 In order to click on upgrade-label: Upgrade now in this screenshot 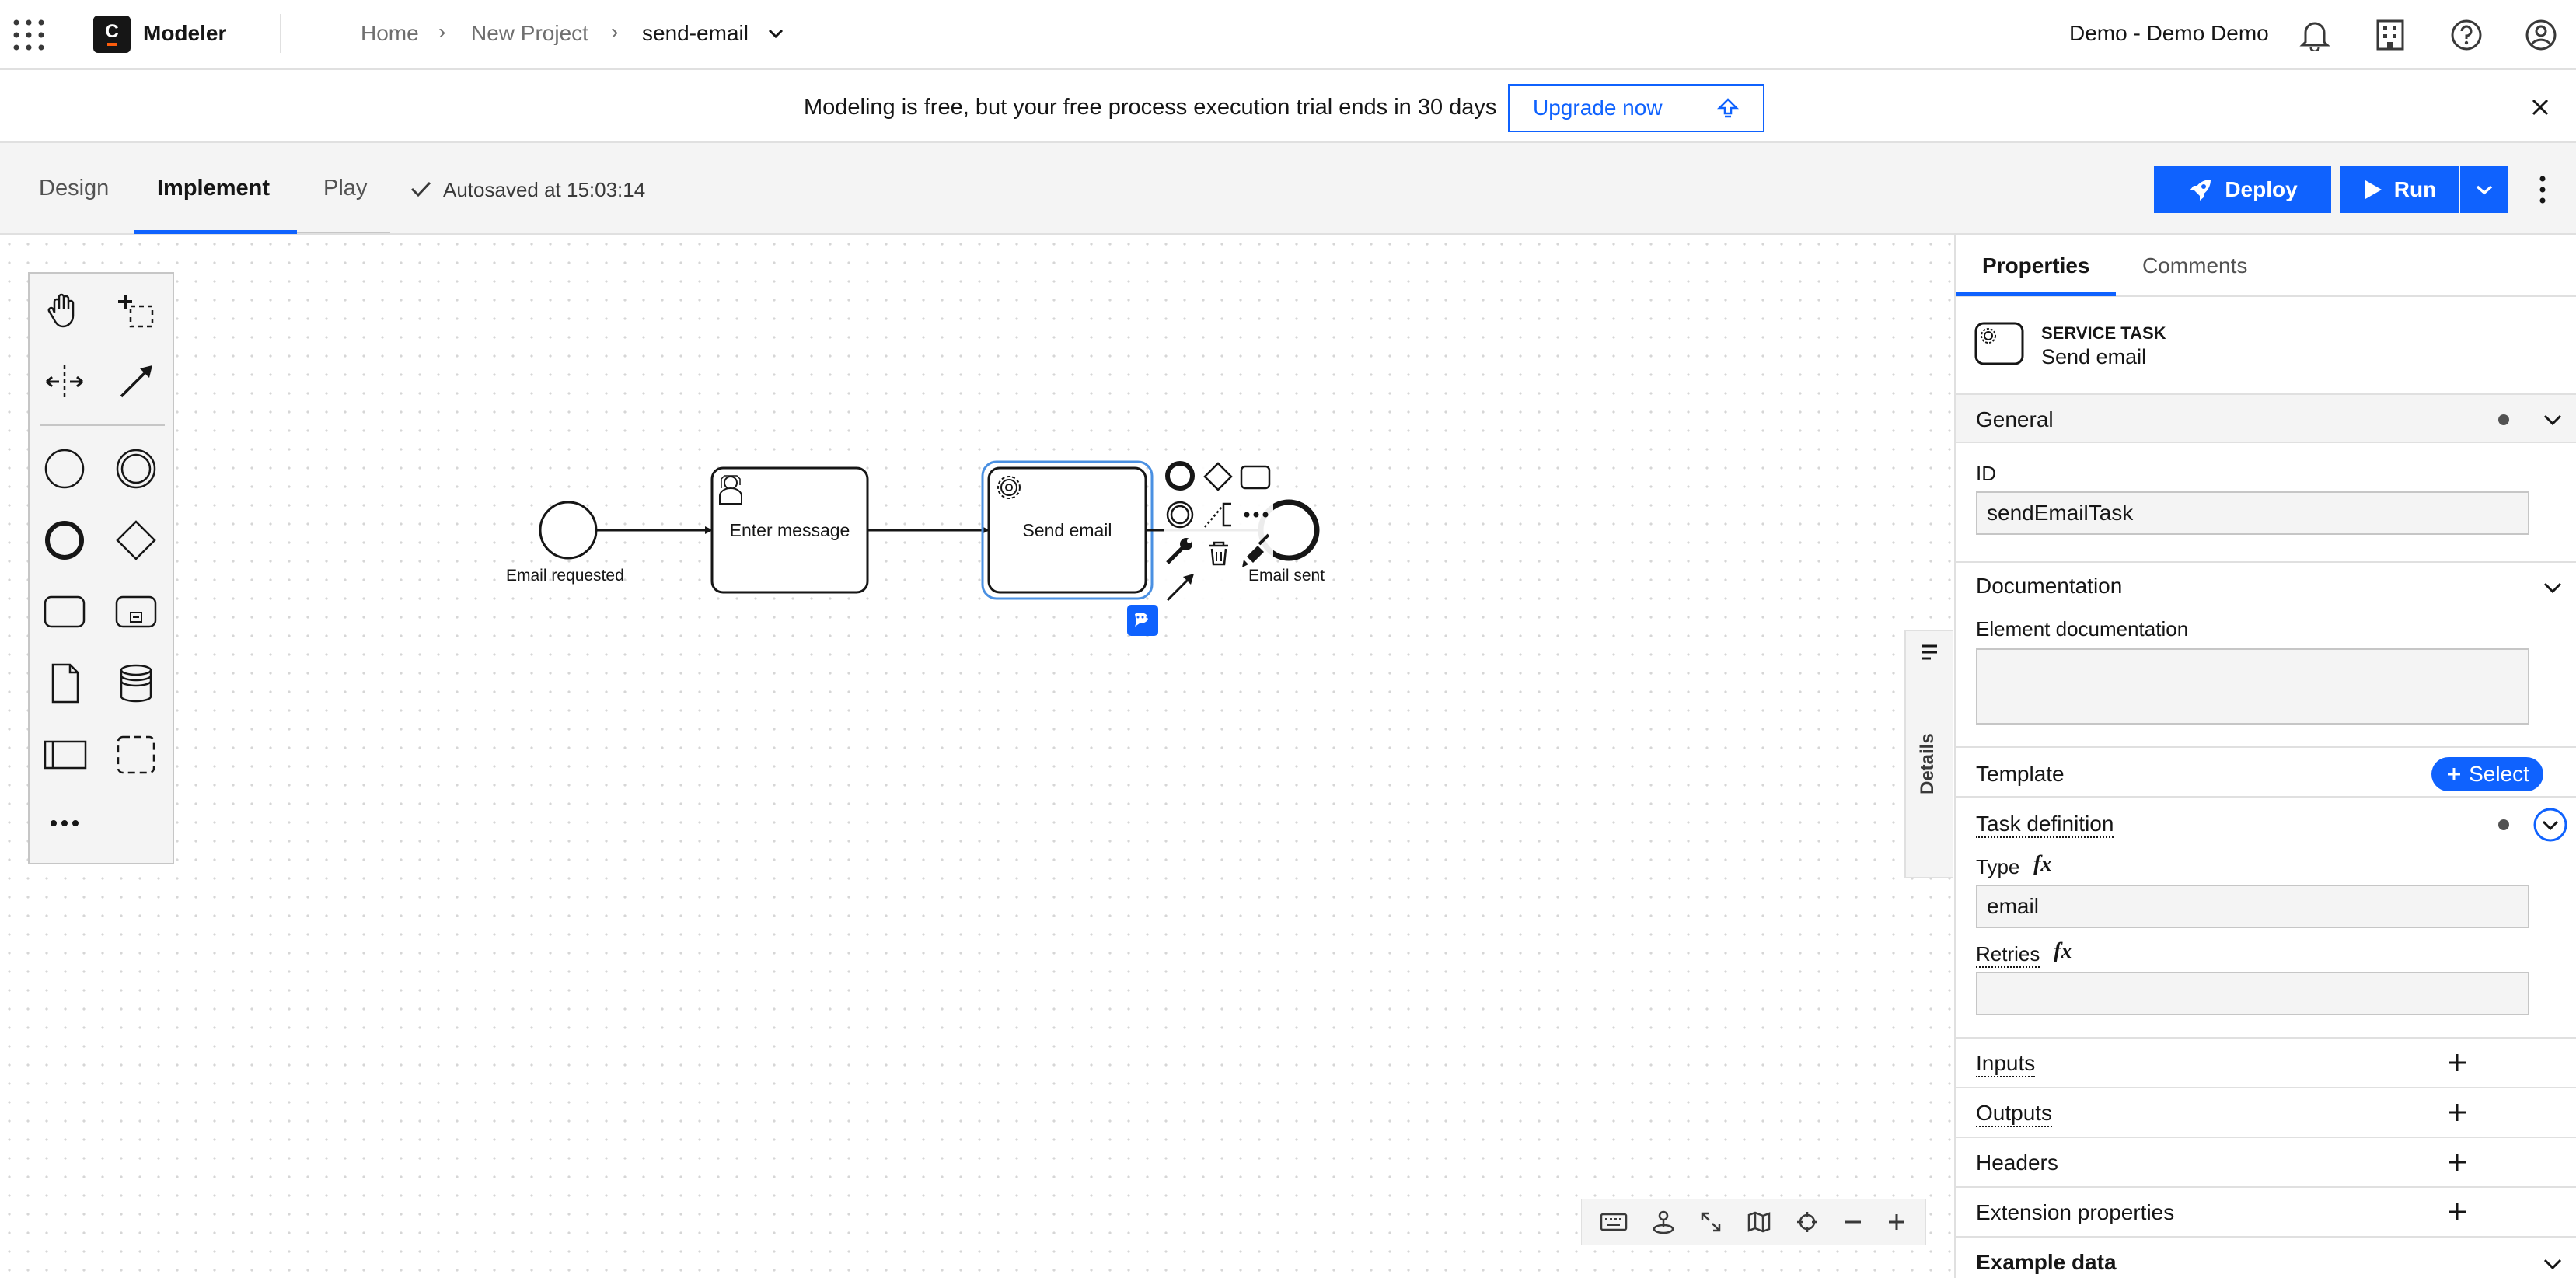, I will do `click(1598, 108)`.